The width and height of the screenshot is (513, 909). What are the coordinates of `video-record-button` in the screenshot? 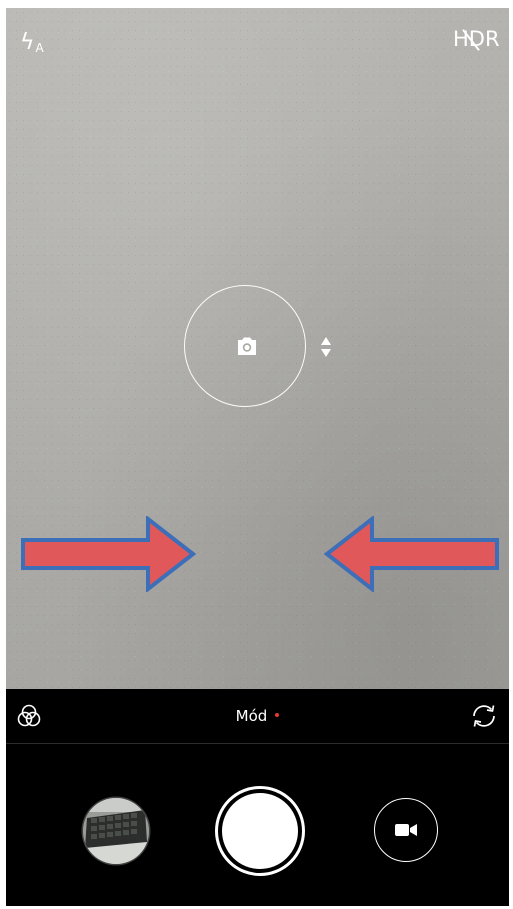 It's located at (406, 830).